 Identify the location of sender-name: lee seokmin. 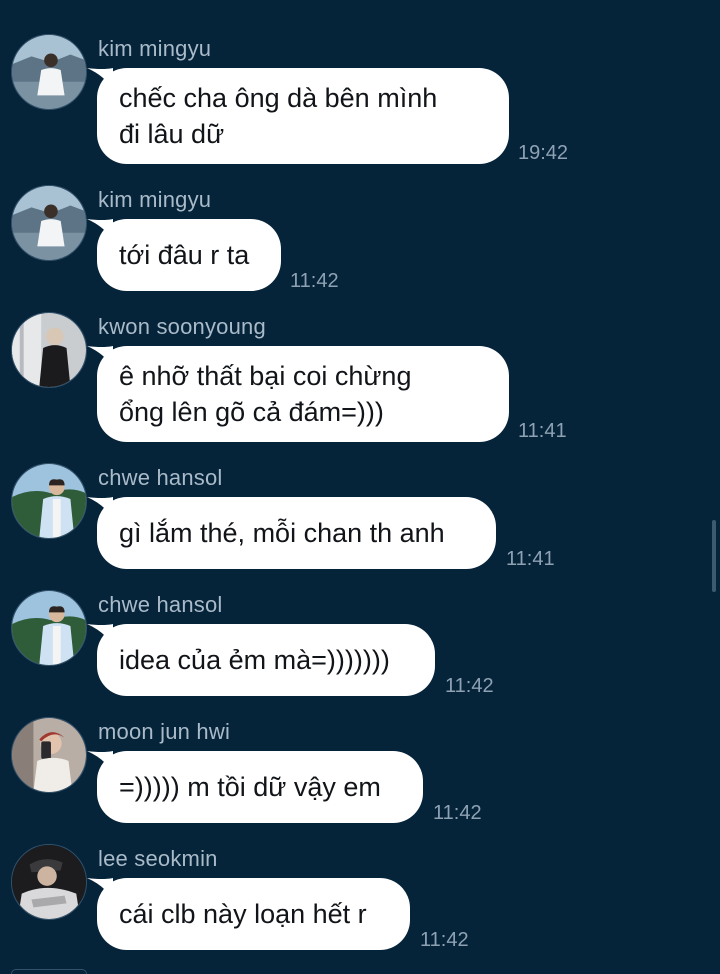
(158, 858).